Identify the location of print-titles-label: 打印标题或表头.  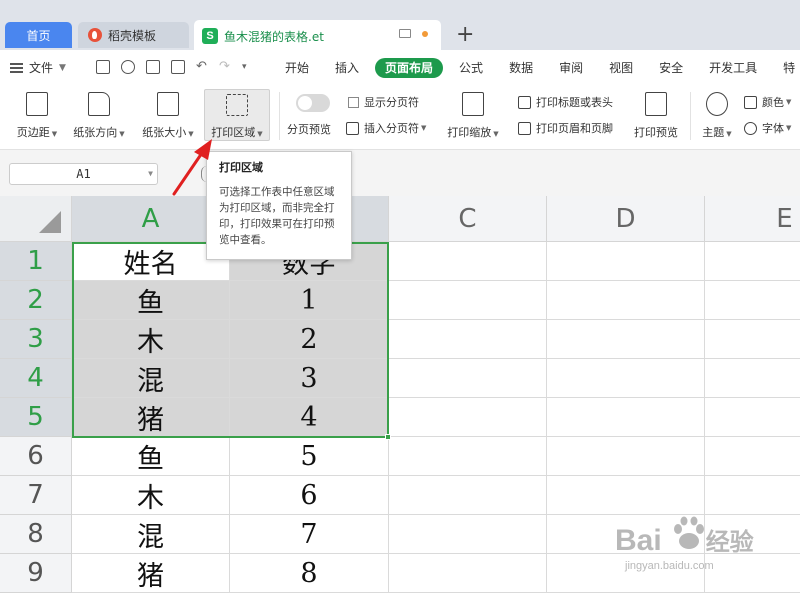
(574, 102).